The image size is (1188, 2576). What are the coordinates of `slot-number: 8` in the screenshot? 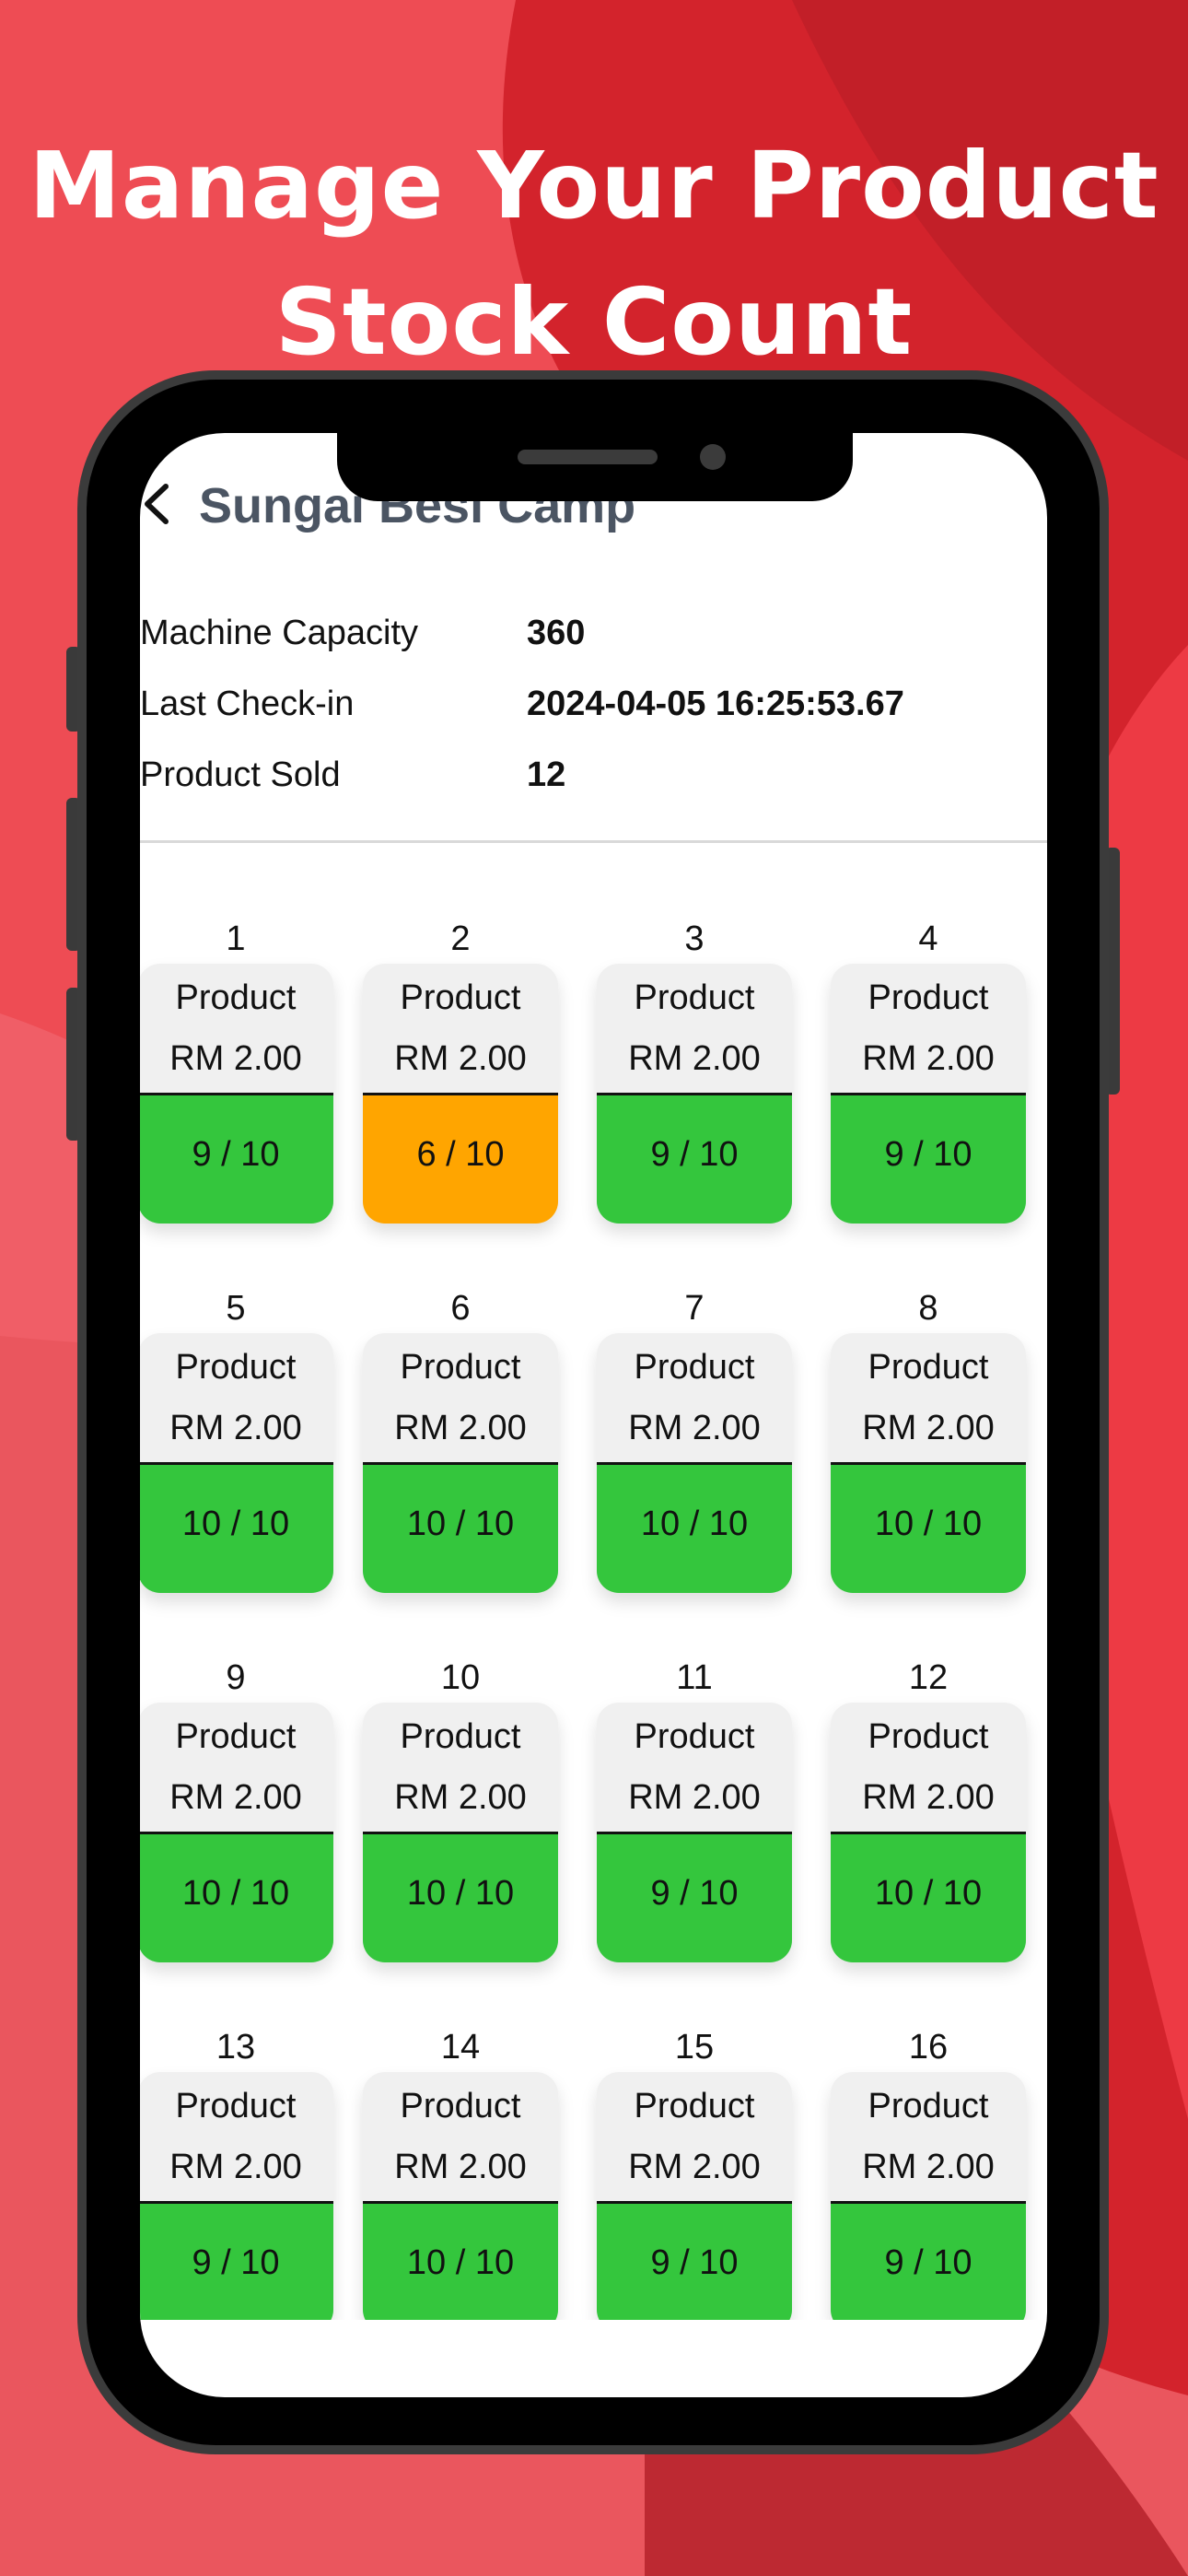 It's located at (928, 1308).